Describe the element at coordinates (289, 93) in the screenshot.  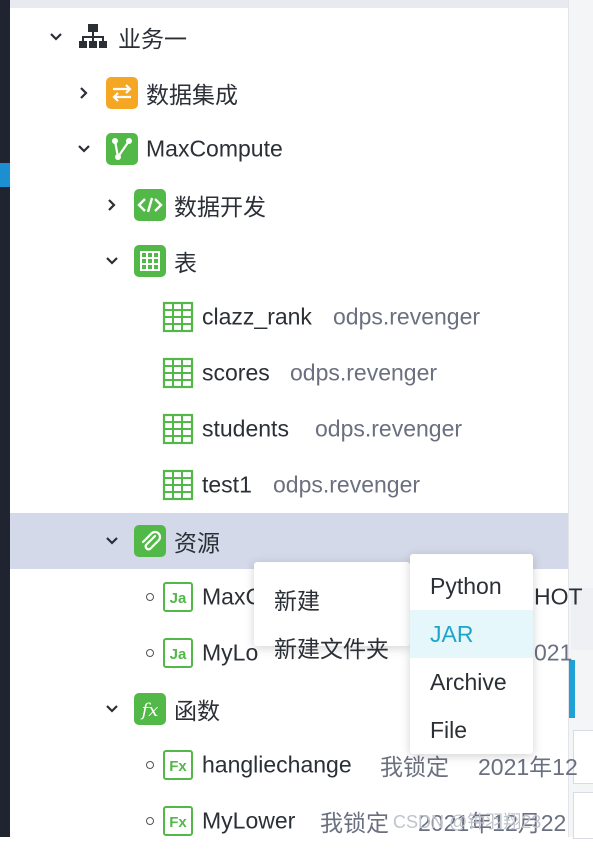
I see `tree-node-data-integration: 数据集成` at that location.